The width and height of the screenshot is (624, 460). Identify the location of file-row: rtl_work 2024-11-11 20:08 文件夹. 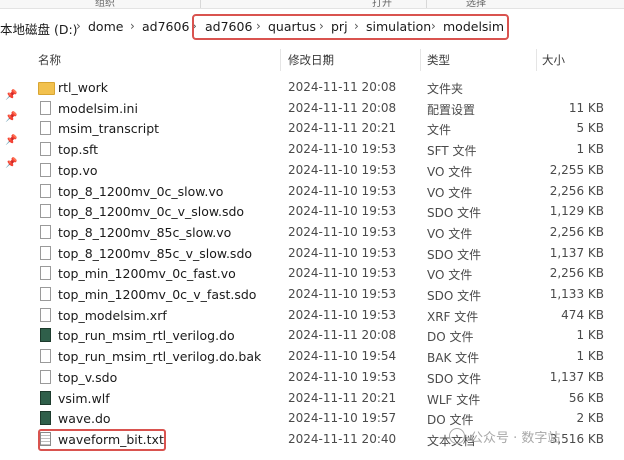
(326, 87).